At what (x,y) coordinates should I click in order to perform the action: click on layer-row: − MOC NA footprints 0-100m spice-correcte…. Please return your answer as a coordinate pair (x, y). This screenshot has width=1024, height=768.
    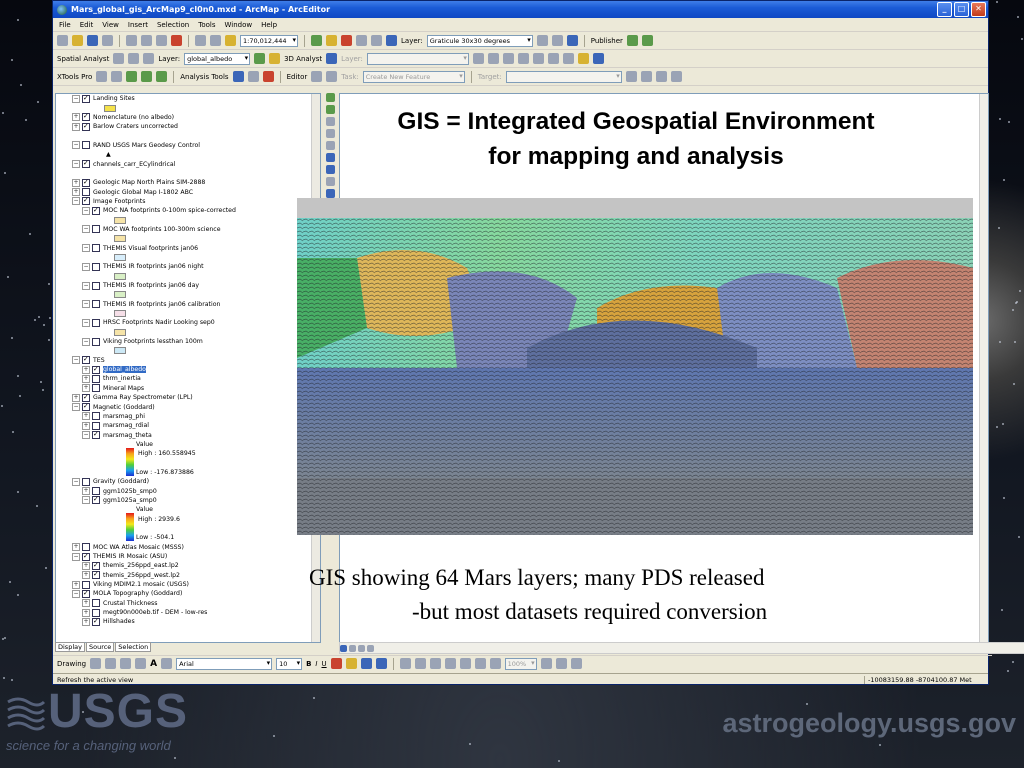
    Looking at the image, I should click on (188, 210).